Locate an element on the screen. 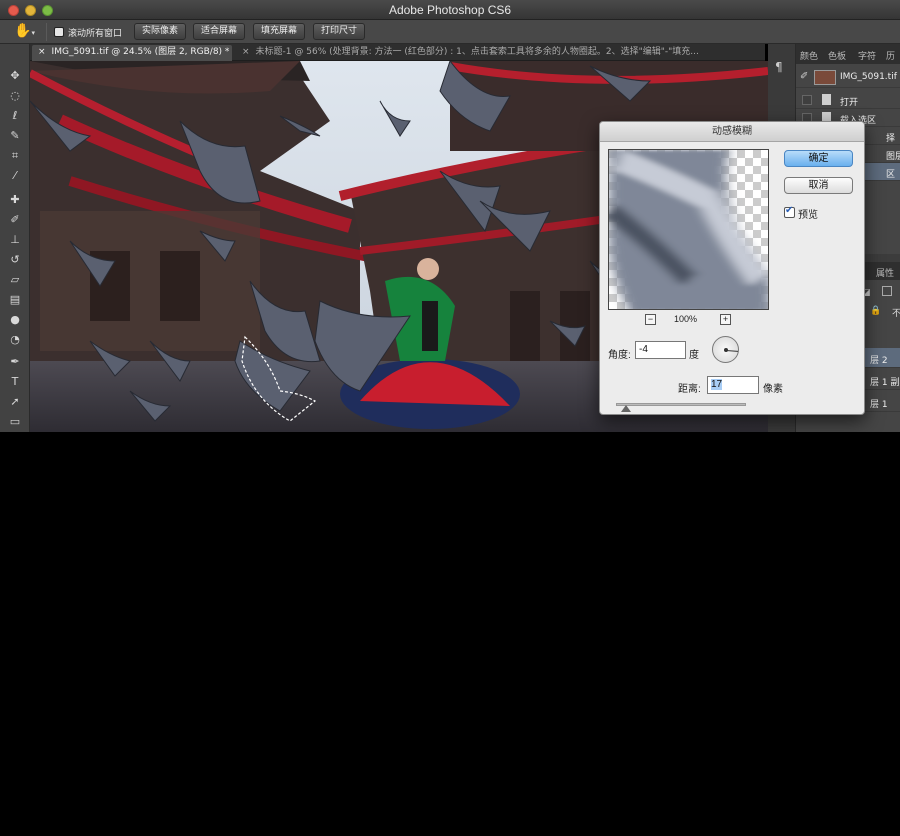  history-item: 打开 is located at coordinates (848, 100).